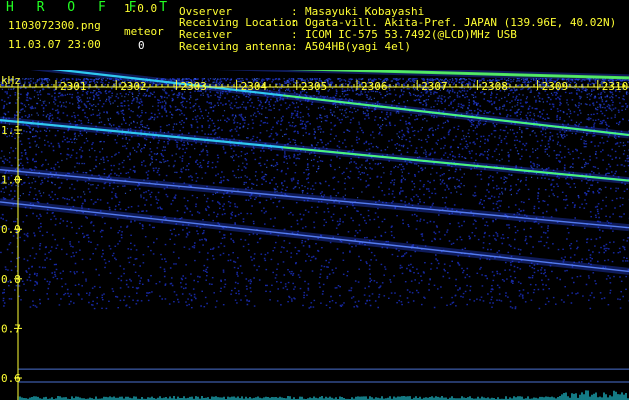 The image size is (629, 400). What do you see at coordinates (358, 46) in the screenshot?
I see `antenna-value: A504HB(yagi 4el)` at bounding box center [358, 46].